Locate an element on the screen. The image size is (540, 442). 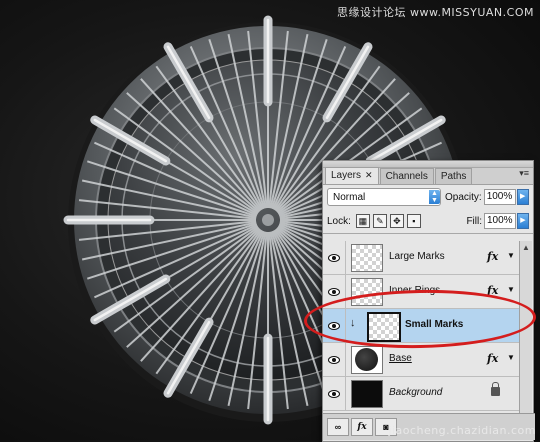
close-icon: ✕ is located at coordinates (369, 175).